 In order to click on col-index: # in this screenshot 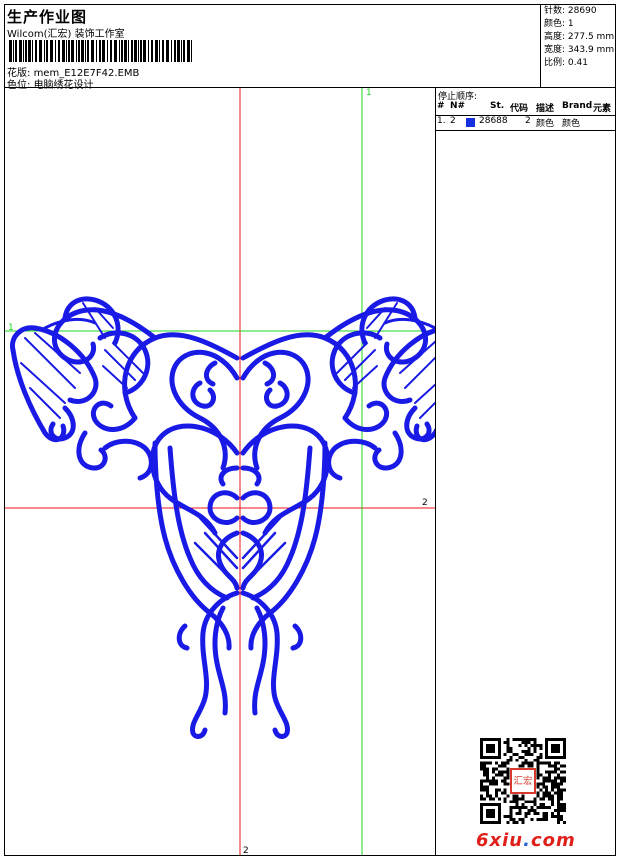, I will do `click(441, 106)`.